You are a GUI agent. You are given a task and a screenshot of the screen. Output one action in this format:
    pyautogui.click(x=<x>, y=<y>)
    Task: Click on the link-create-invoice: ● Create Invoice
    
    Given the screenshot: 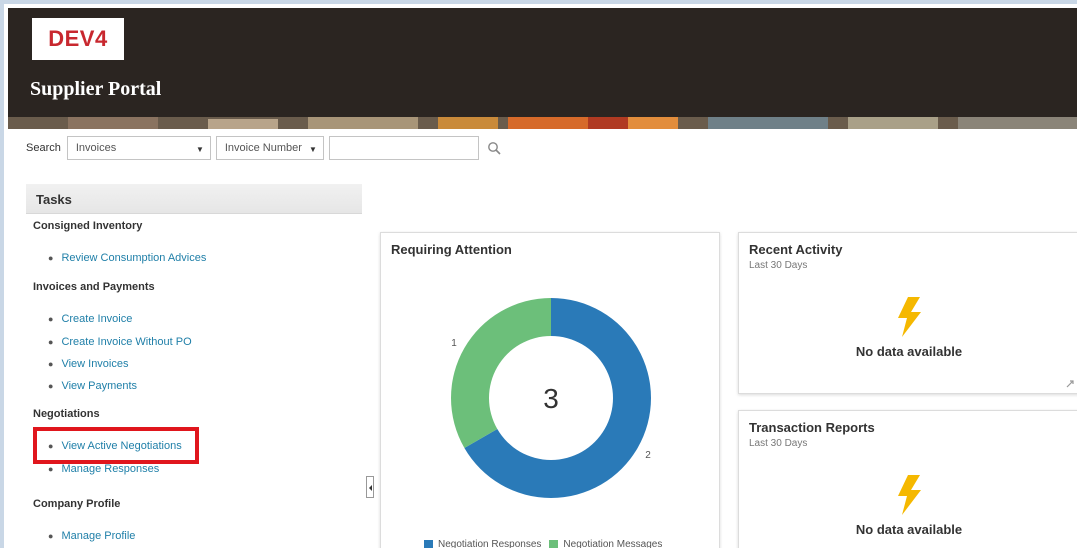 What is the action you would take?
    pyautogui.click(x=90, y=319)
    